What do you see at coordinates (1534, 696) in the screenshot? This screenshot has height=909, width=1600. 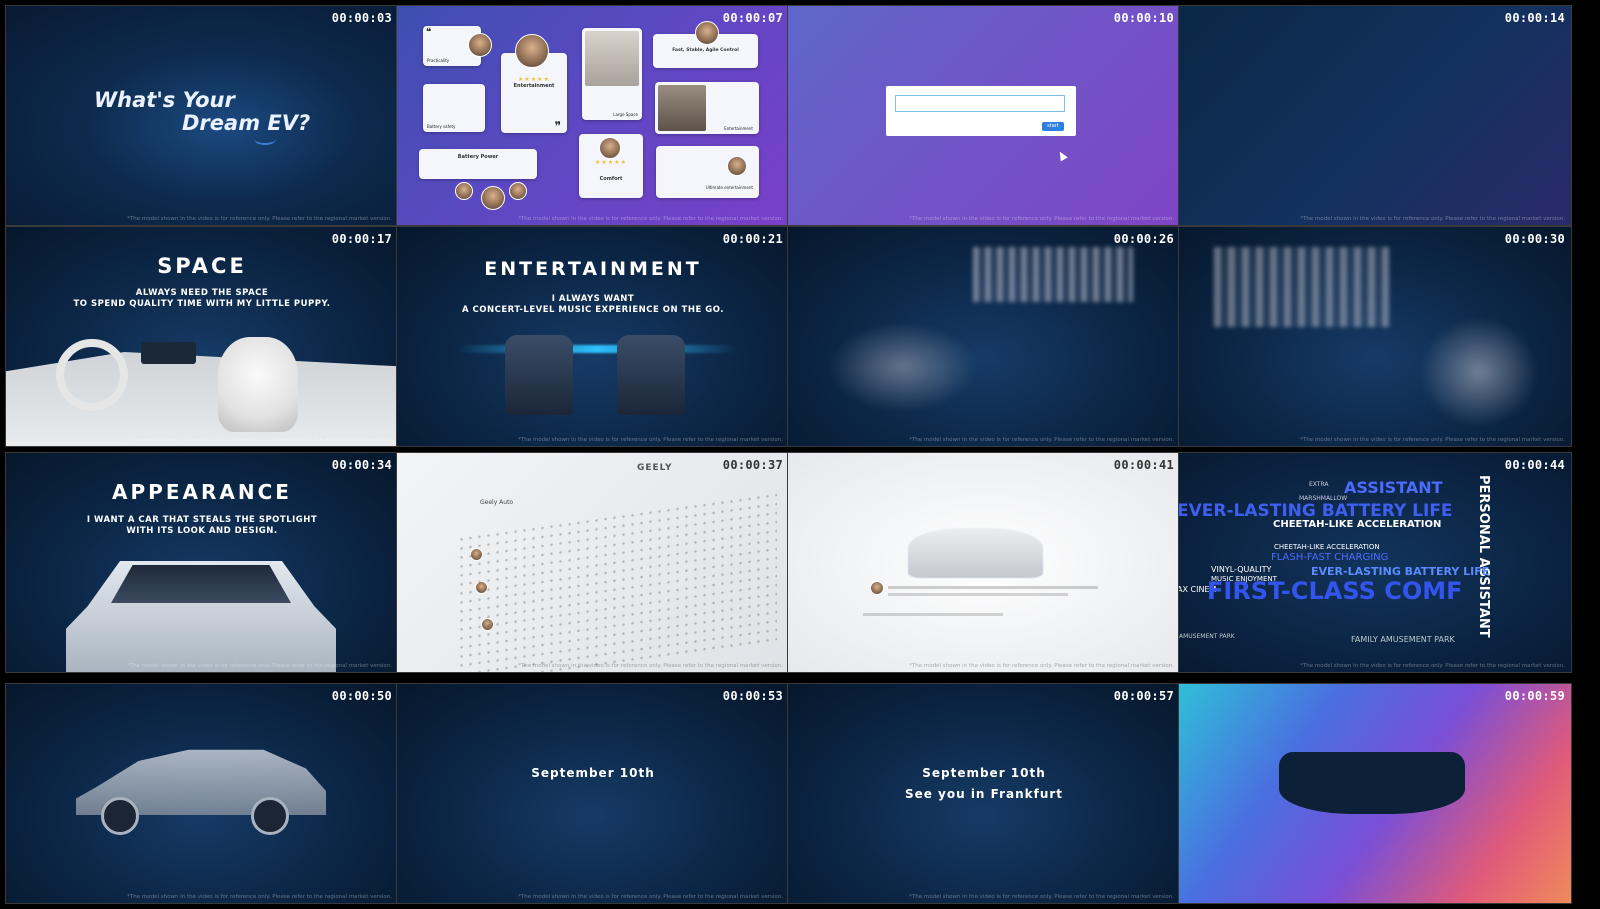 I see `timestamp: 00:00:59` at bounding box center [1534, 696].